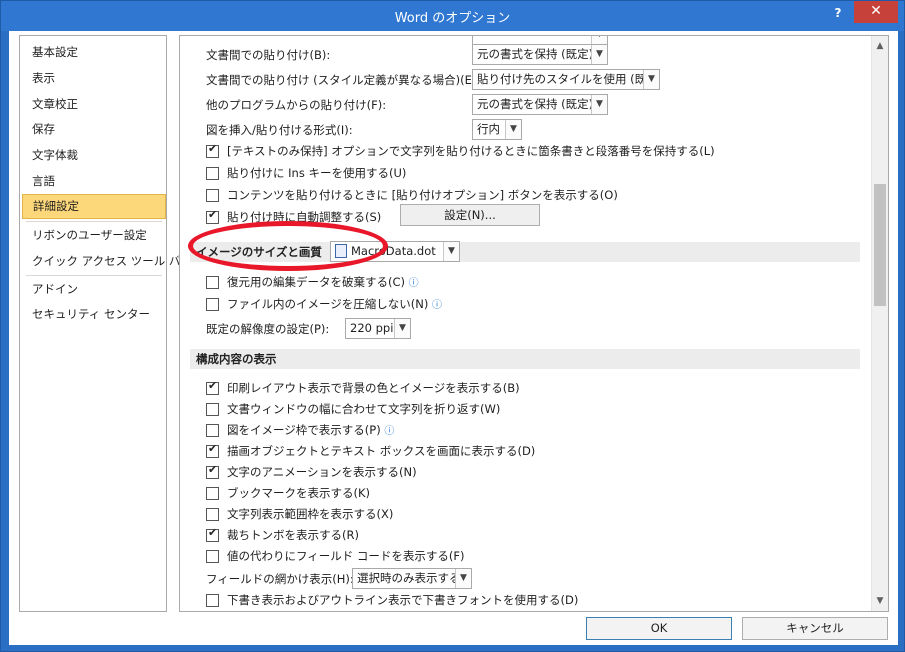 Image resolution: width=905 pixels, height=652 pixels. Describe the element at coordinates (94, 206) in the screenshot. I see `sidebar-item-advanced: 詳細設定` at that location.